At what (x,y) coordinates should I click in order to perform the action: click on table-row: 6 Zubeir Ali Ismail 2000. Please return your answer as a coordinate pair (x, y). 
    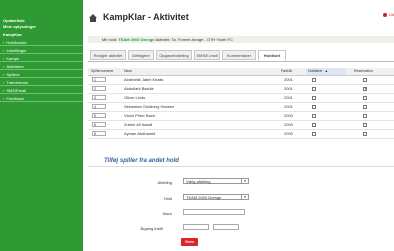
    Looking at the image, I should click on (241, 125).